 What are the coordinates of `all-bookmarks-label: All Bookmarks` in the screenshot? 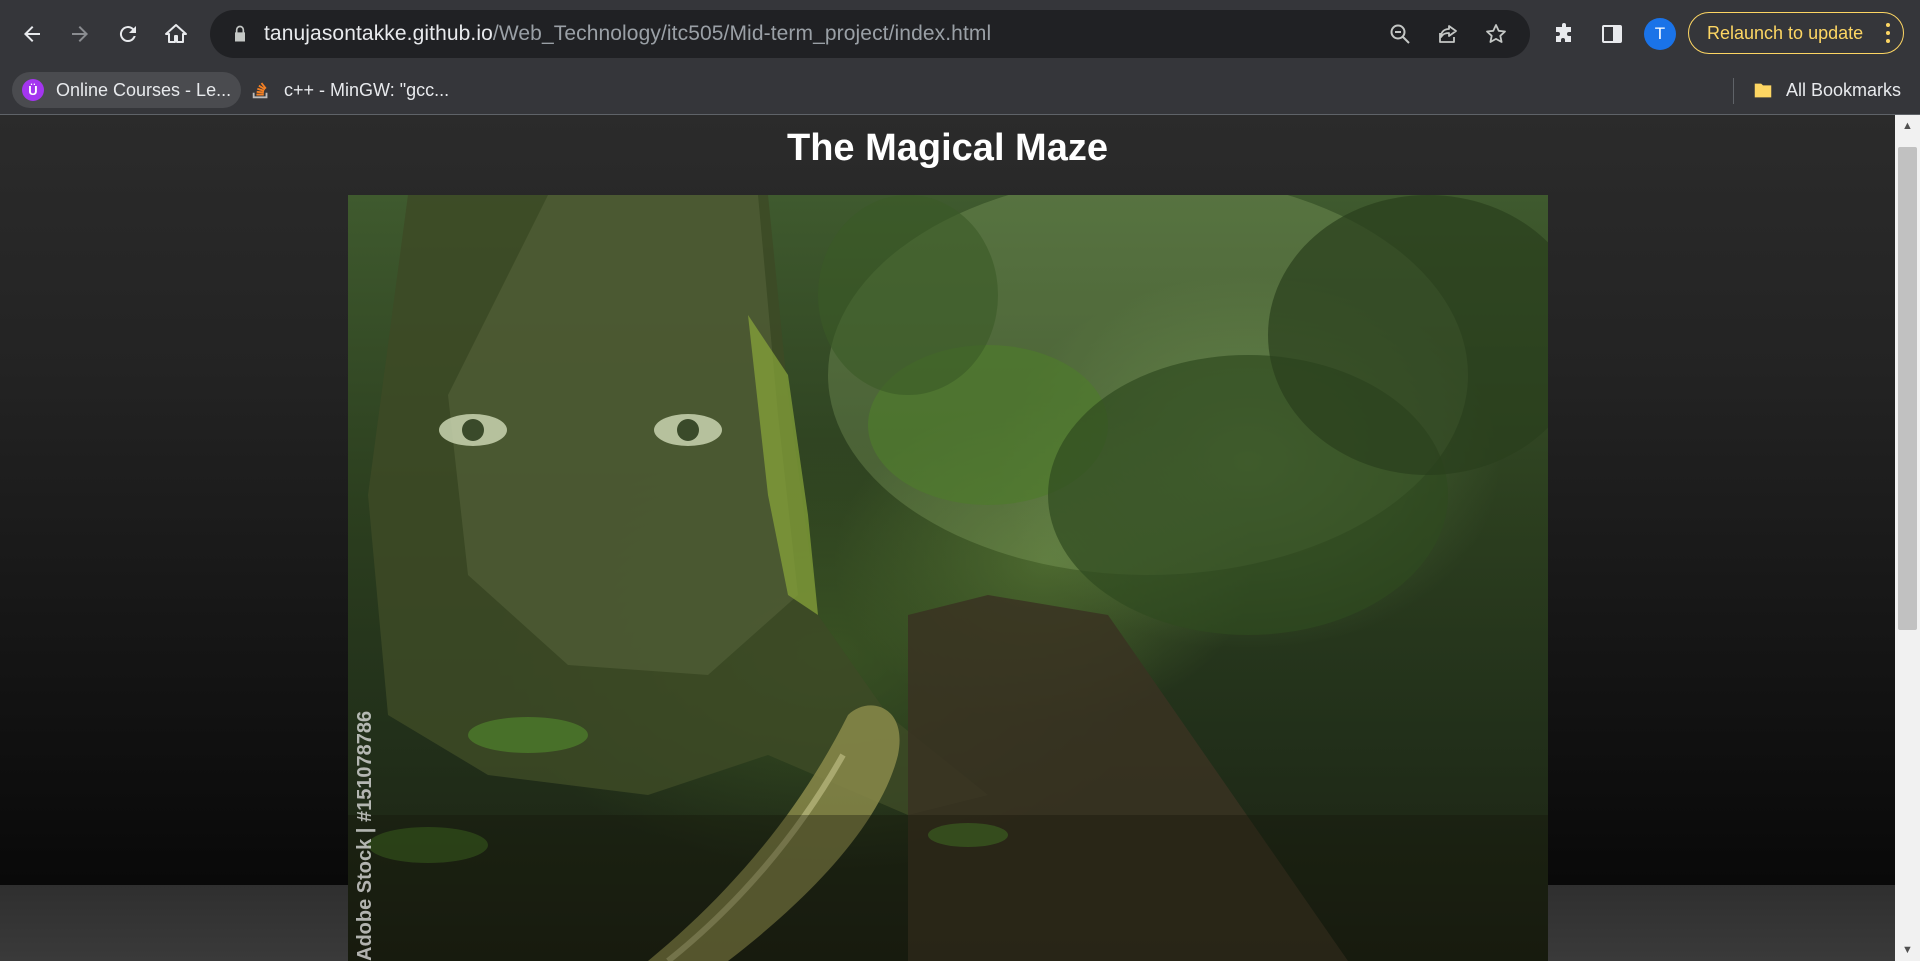 It's located at (1844, 89).